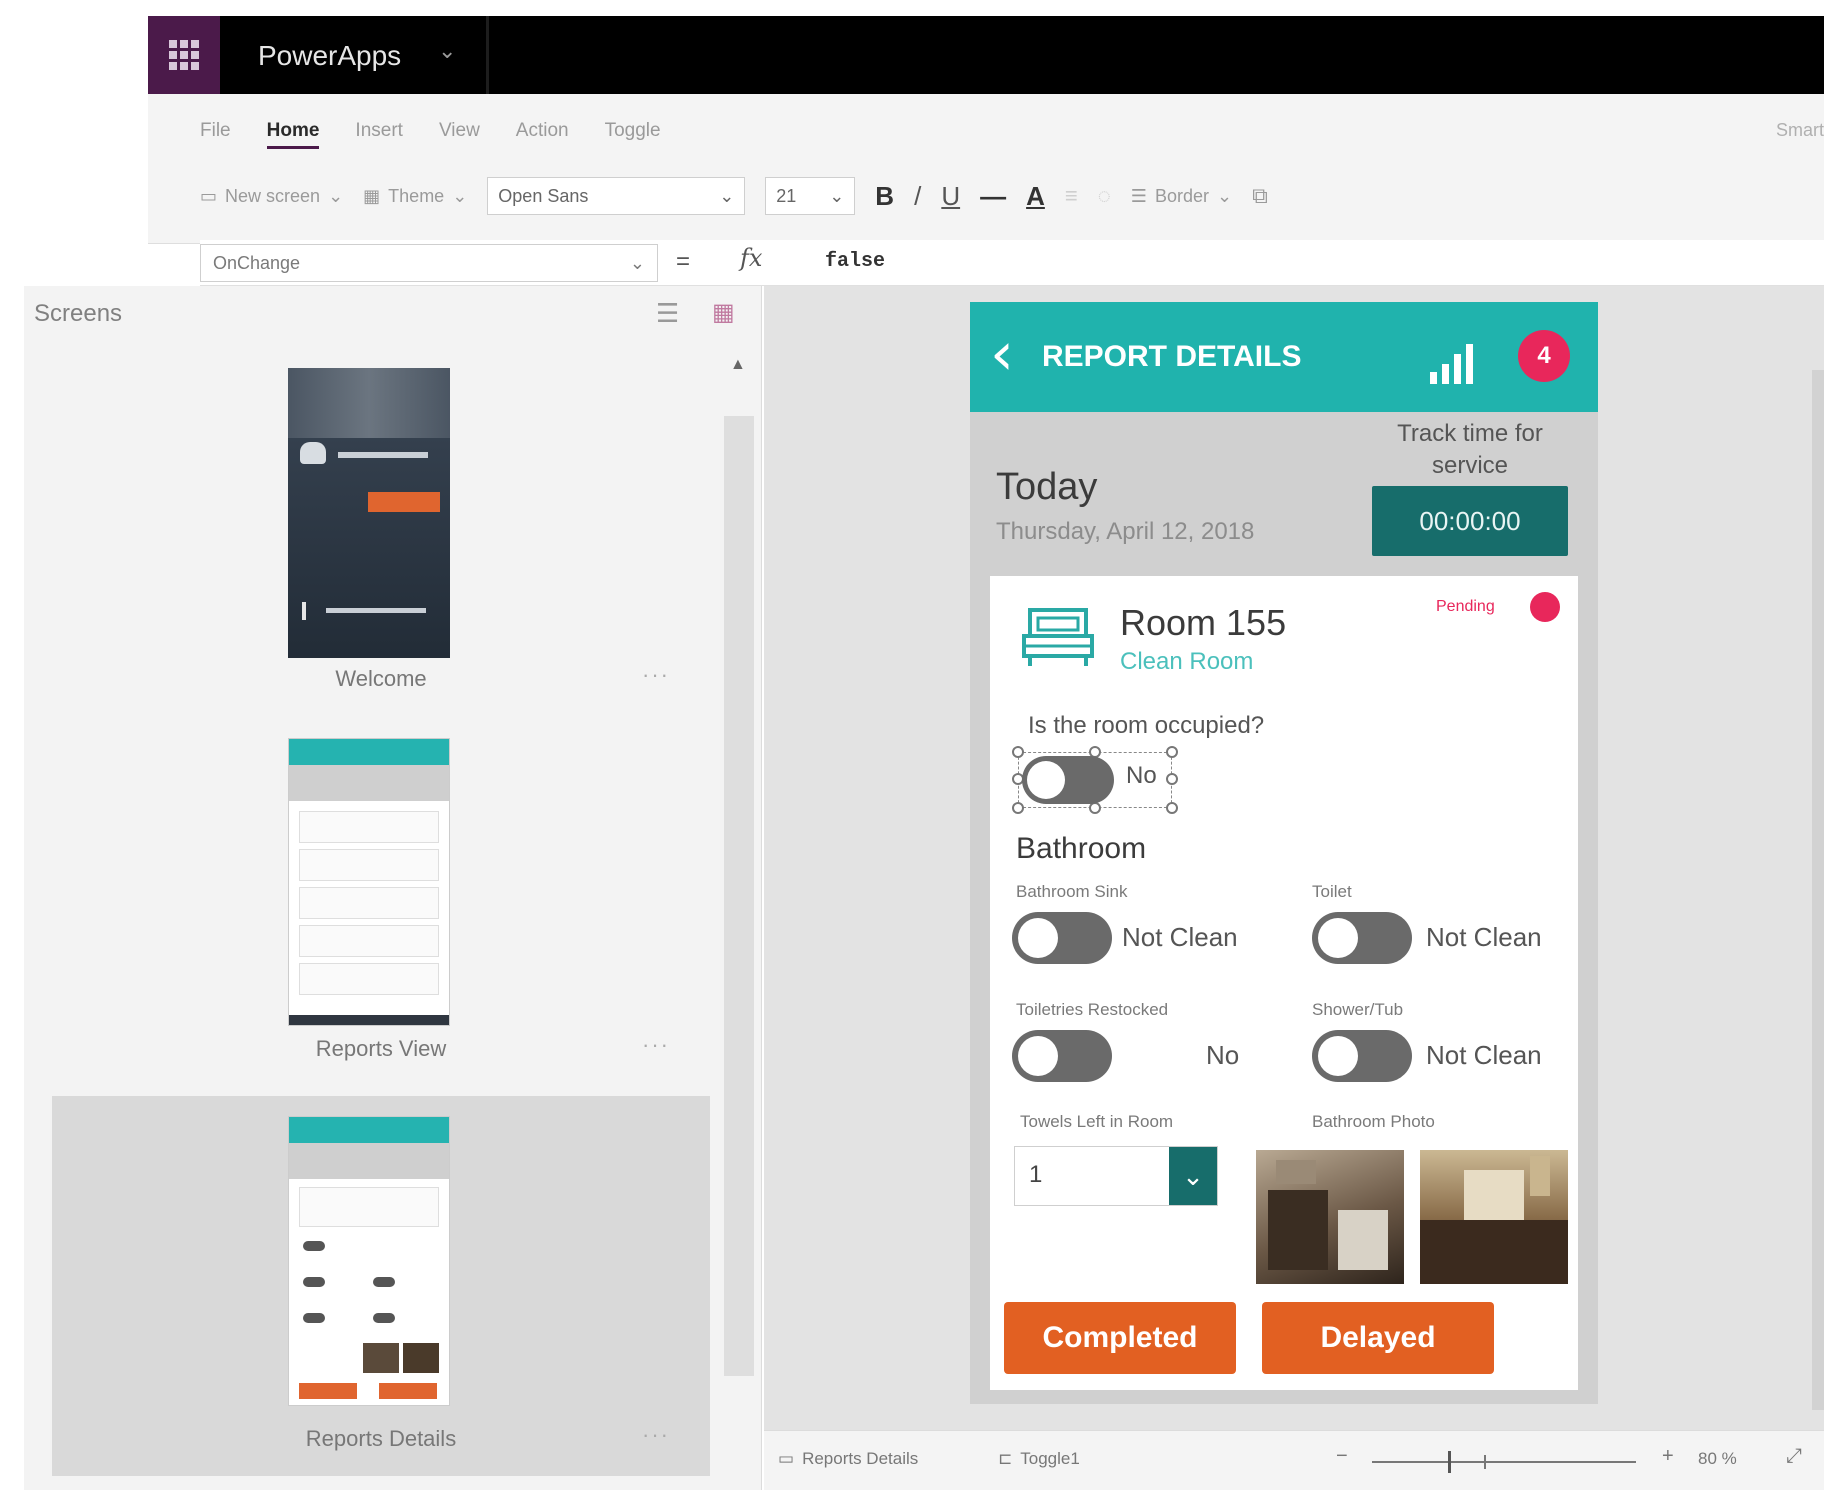 Image resolution: width=1824 pixels, height=1490 pixels. I want to click on towels-label: Towels Left in Room, so click(1097, 1121).